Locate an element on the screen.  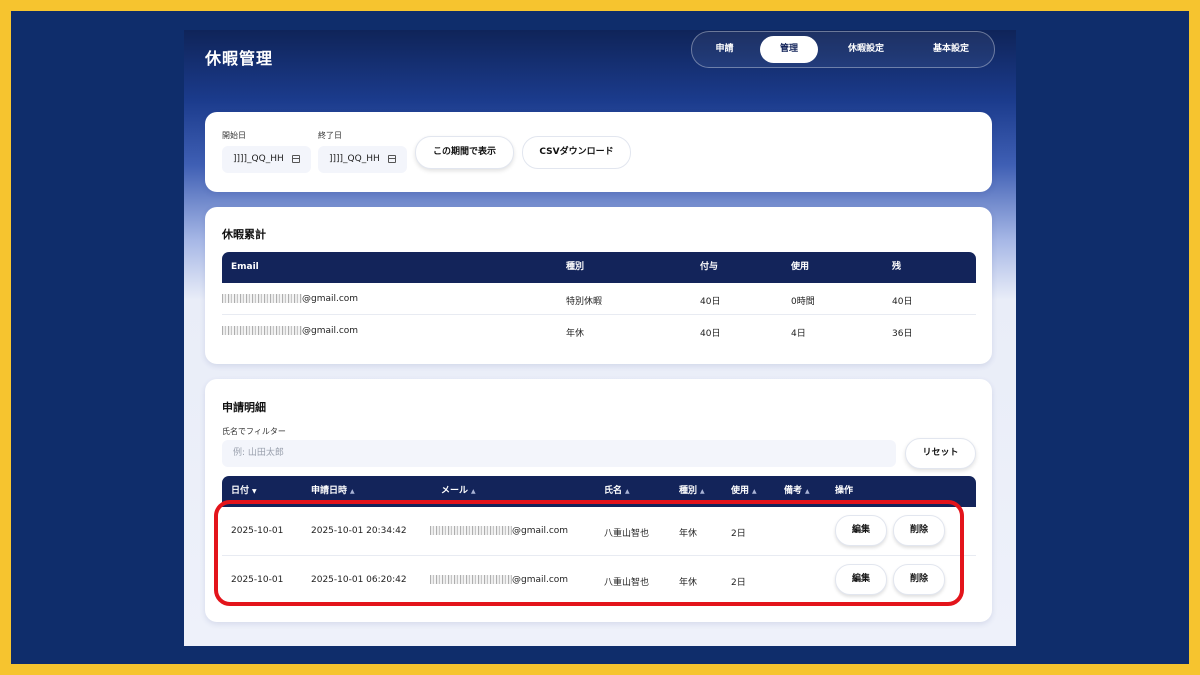
type-cell: 特別休暇 is located at coordinates (584, 302).